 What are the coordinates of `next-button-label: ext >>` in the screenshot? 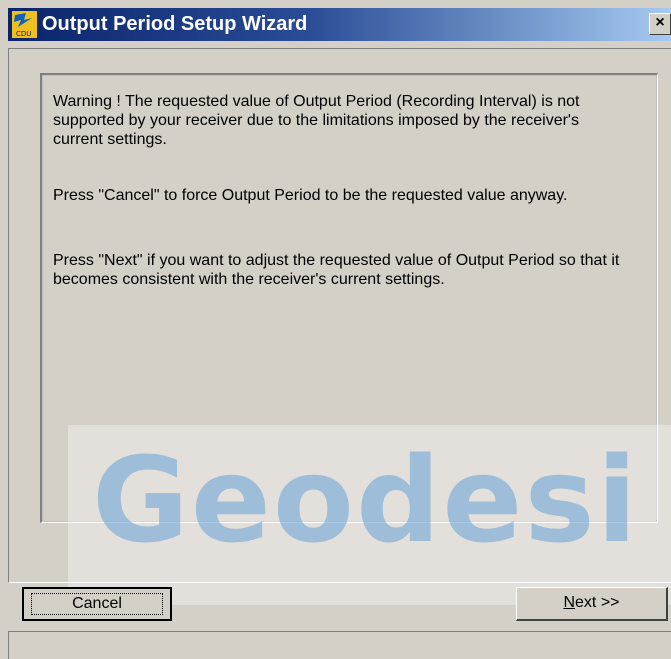 It's located at (597, 602).